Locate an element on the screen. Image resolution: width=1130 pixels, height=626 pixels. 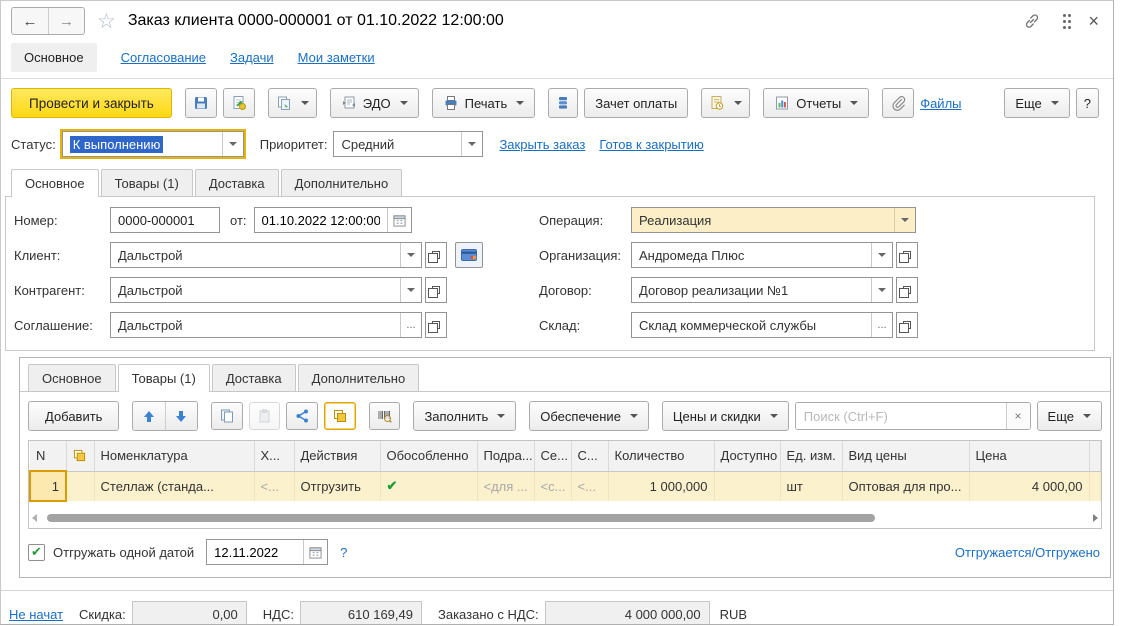
priority-dropdown-icon is located at coordinates (472, 144).